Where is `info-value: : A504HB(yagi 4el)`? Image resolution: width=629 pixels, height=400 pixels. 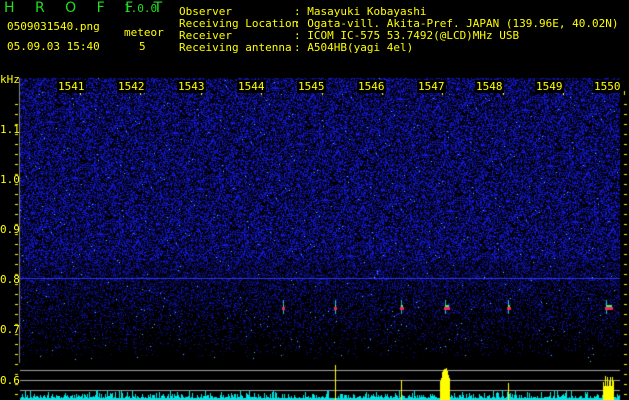 info-value: : A504HB(yagi 4el) is located at coordinates (354, 47).